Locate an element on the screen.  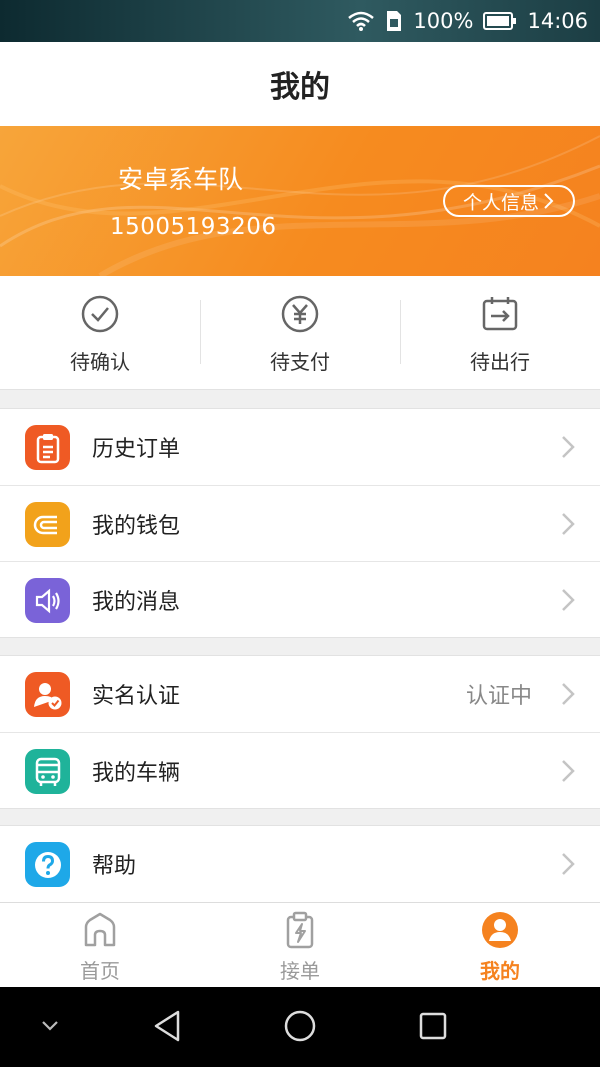
menu-group-help: 帮助 is located at coordinates (300, 864).